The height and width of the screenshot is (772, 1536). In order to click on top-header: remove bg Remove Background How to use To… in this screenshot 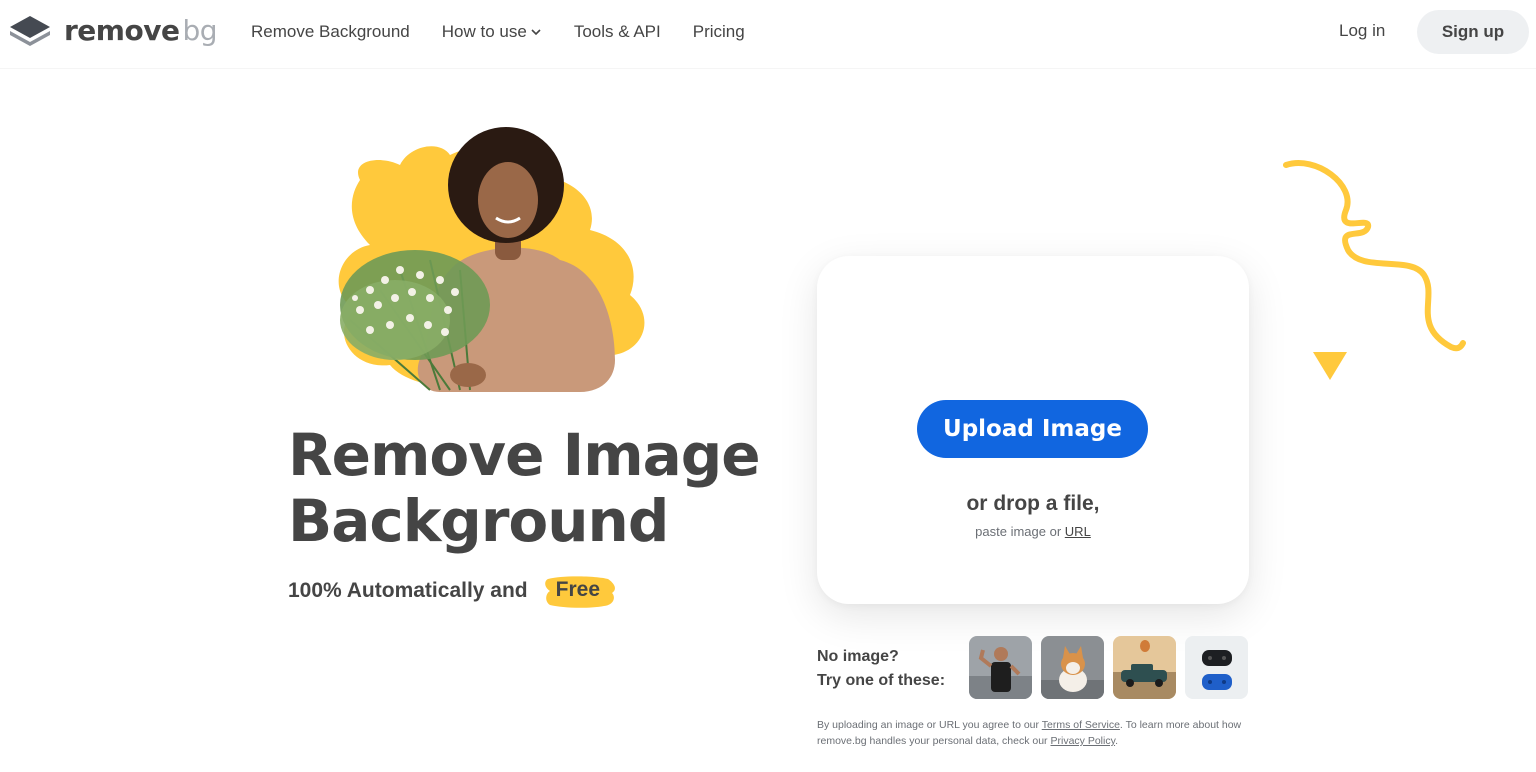, I will do `click(768, 34)`.